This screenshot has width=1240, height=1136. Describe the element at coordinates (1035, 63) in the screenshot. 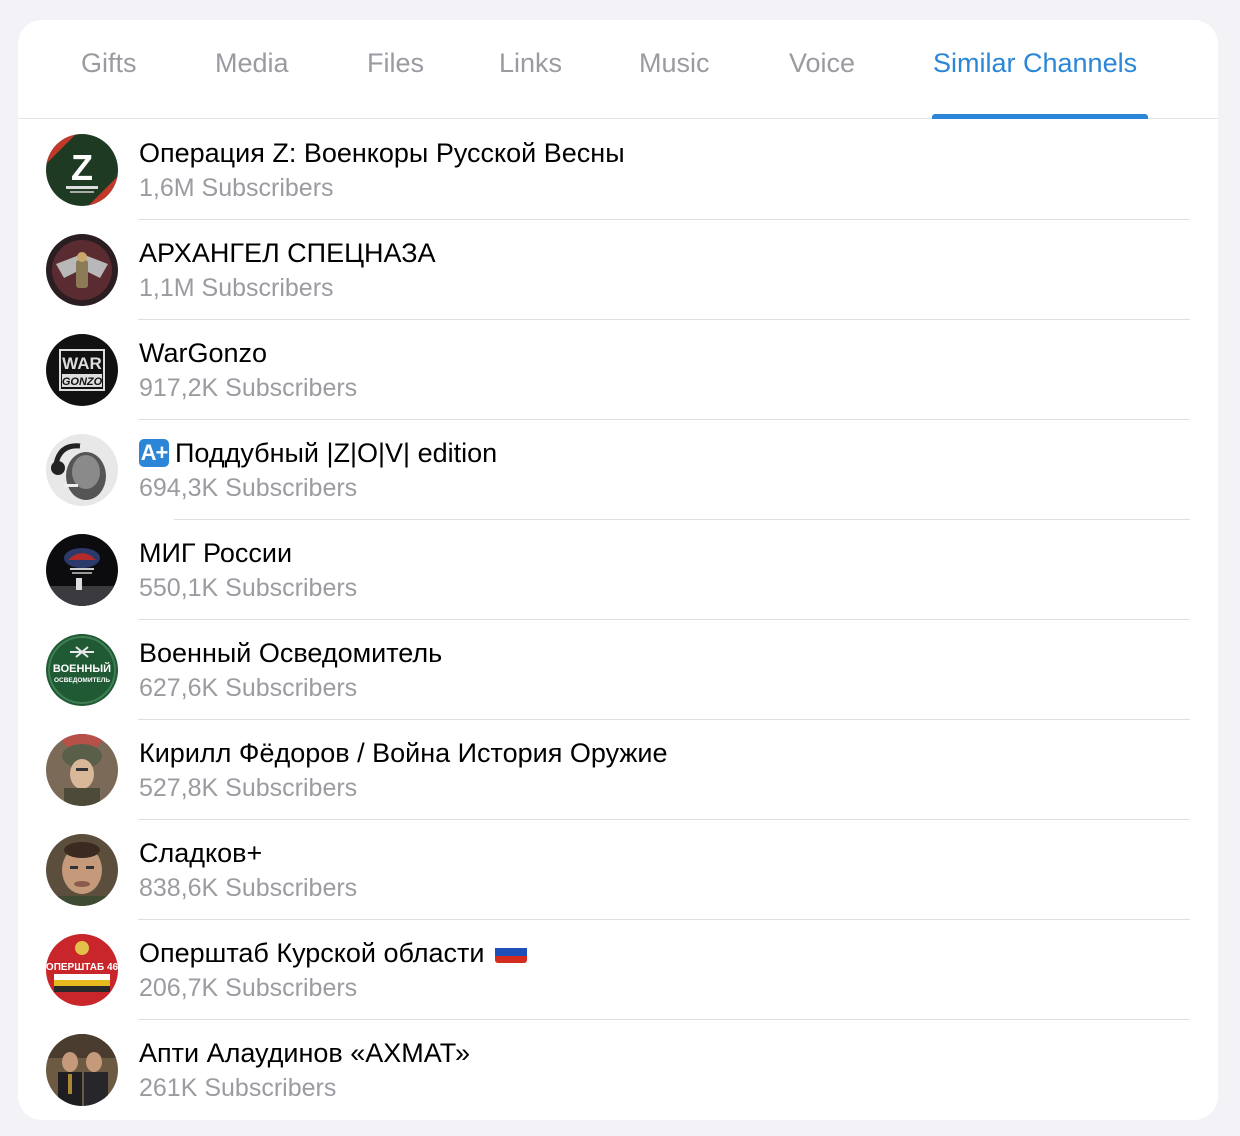

I see `tab-similar-channels: Similar Channels` at that location.